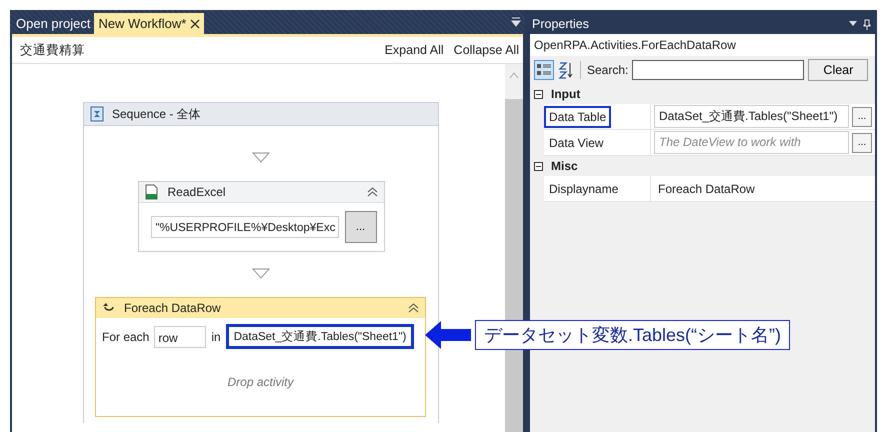 The width and height of the screenshot is (885, 432). What do you see at coordinates (838, 70) in the screenshot?
I see `clear-button: Clear` at bounding box center [838, 70].